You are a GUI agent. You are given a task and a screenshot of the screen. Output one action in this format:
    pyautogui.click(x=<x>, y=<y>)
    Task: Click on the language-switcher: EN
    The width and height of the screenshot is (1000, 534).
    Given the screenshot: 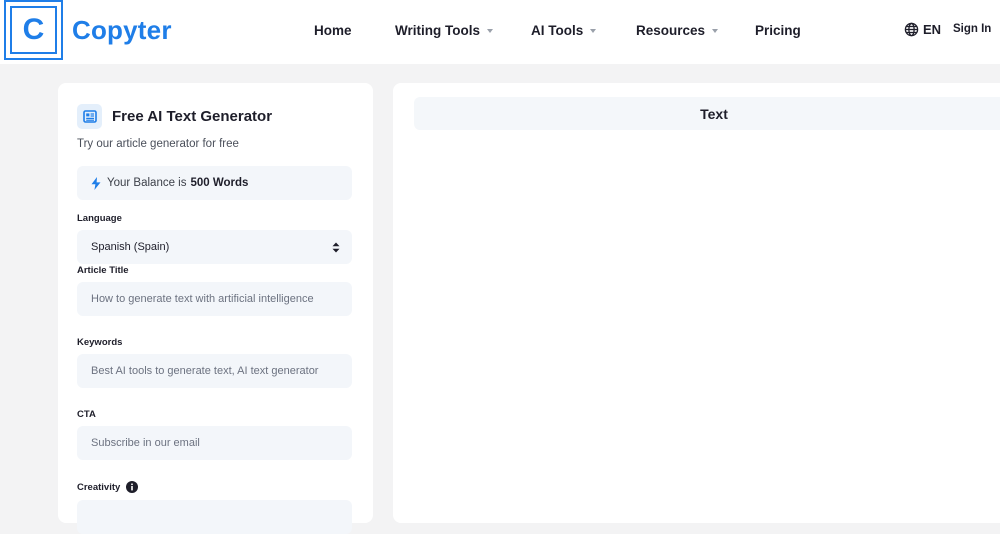 What is the action you would take?
    pyautogui.click(x=922, y=29)
    